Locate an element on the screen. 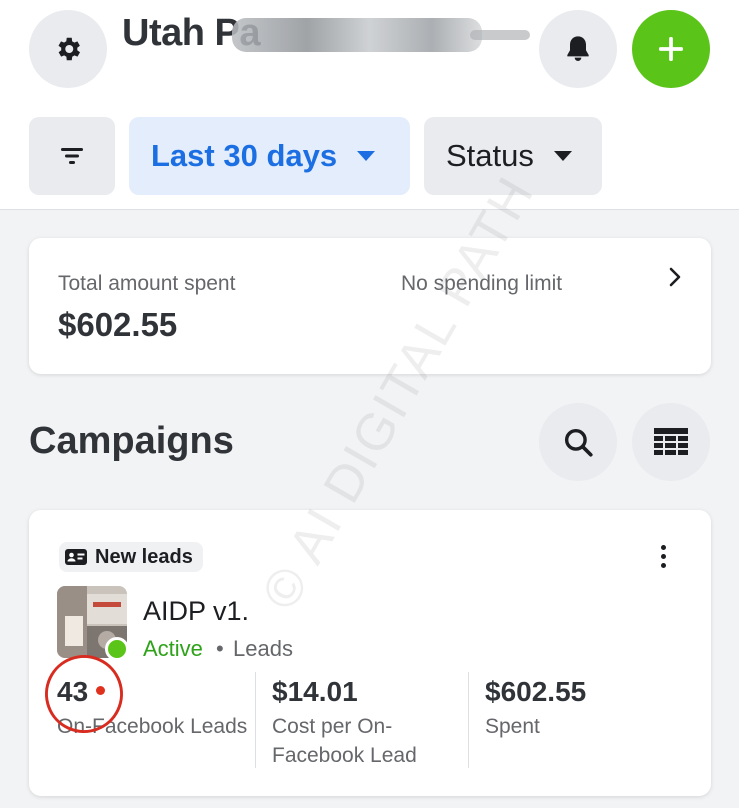 The image size is (739, 808). gear-icon is located at coordinates (69, 49).